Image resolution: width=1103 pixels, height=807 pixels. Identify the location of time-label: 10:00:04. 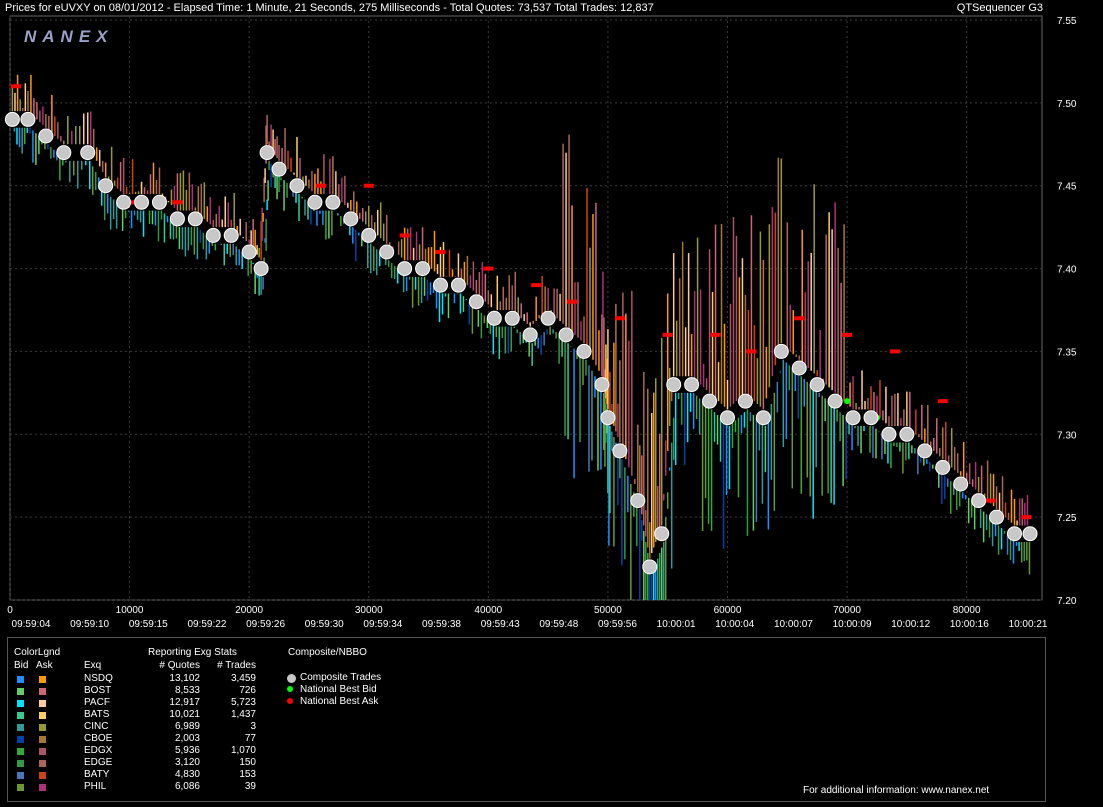
(734, 624).